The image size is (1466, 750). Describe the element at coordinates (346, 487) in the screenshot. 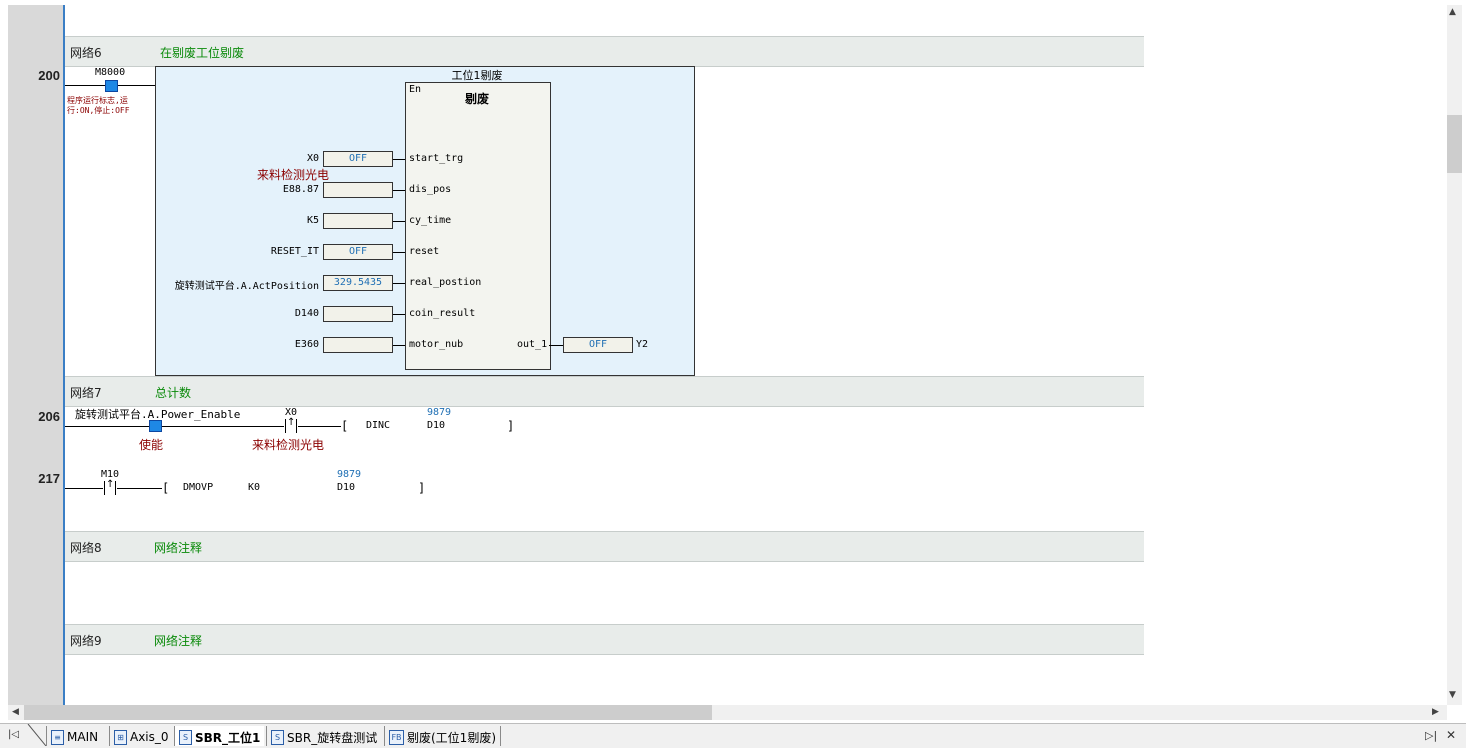

I see `instr-dst: D10` at that location.